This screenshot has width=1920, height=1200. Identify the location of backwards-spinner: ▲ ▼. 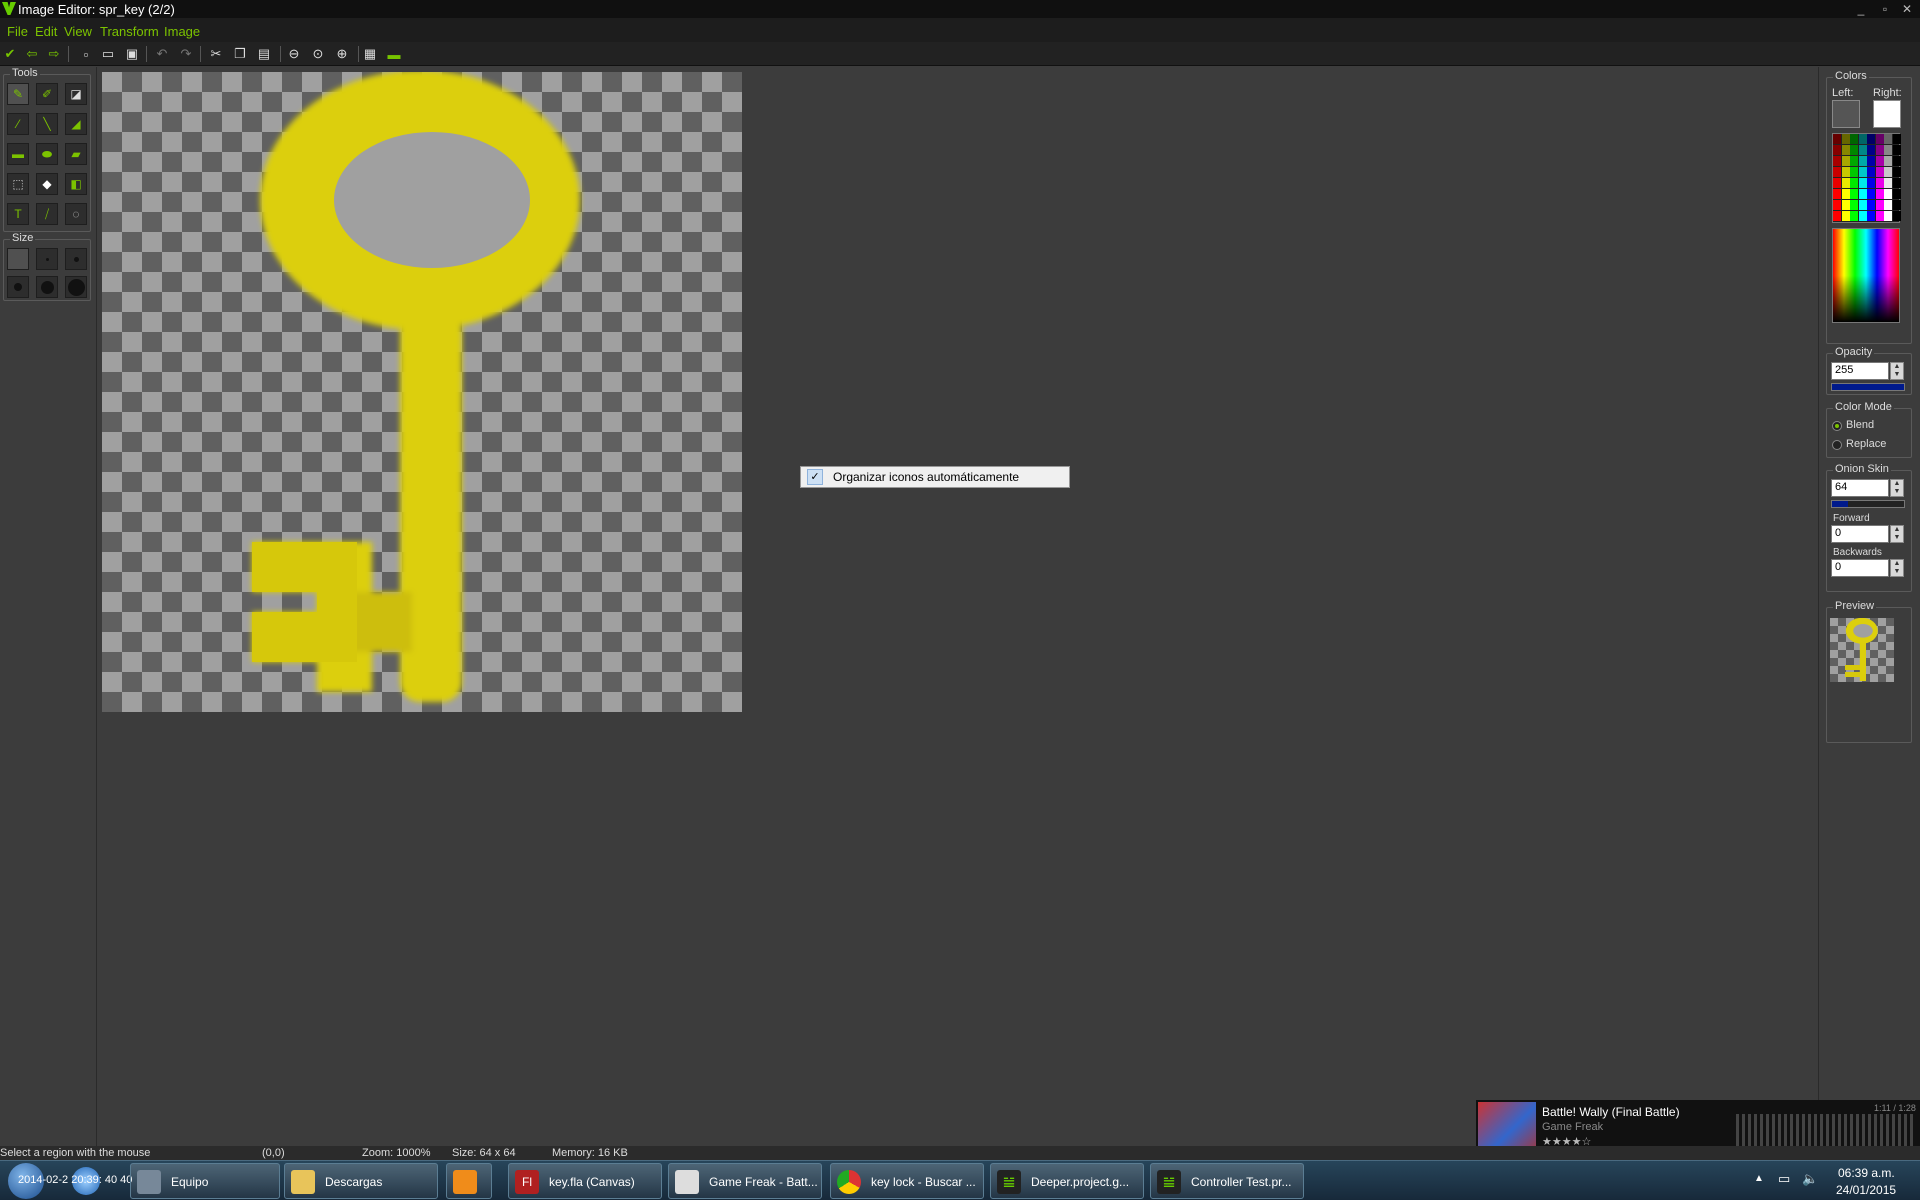
(1897, 568).